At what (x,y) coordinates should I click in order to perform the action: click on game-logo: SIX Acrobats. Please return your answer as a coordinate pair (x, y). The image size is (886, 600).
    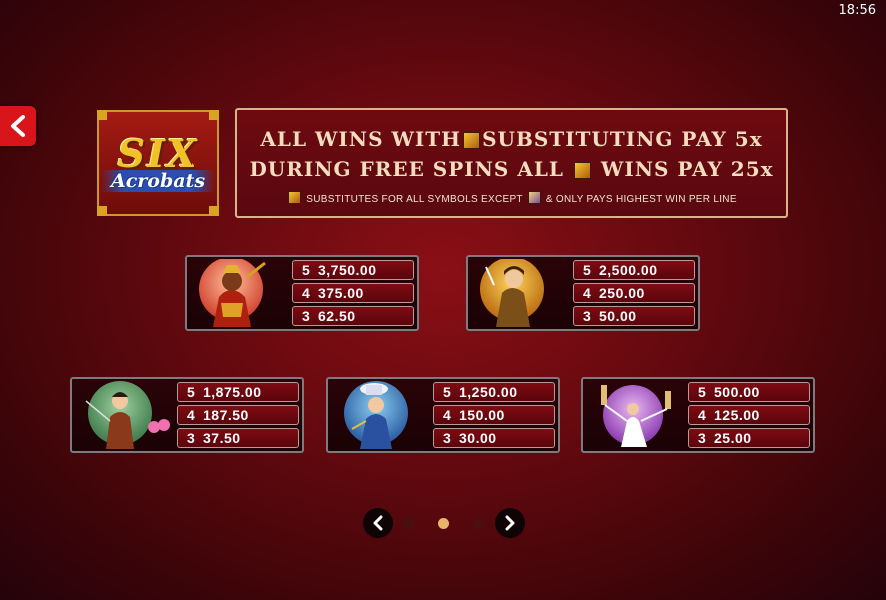
    Looking at the image, I should click on (158, 163).